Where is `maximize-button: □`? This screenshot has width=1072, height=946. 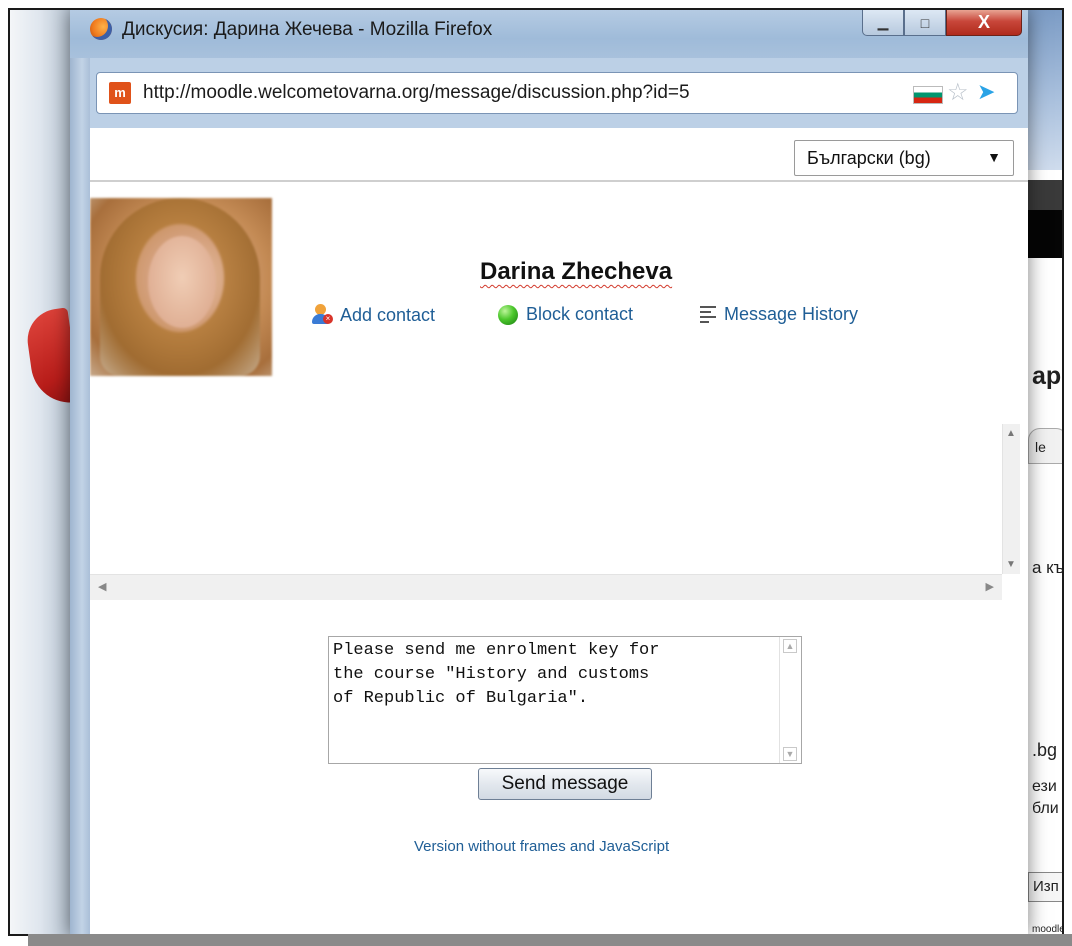
maximize-button: □ is located at coordinates (925, 23).